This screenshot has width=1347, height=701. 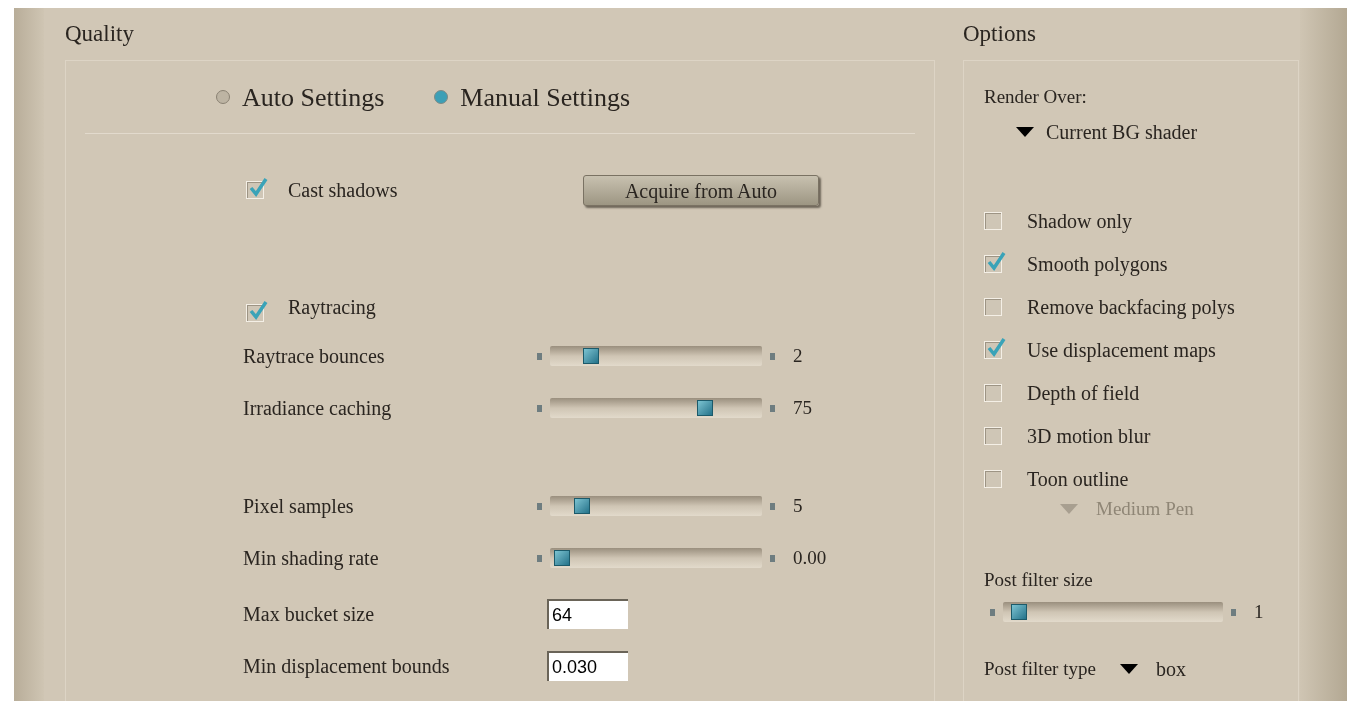 I want to click on field-label: Max bucket size, so click(x=309, y=614).